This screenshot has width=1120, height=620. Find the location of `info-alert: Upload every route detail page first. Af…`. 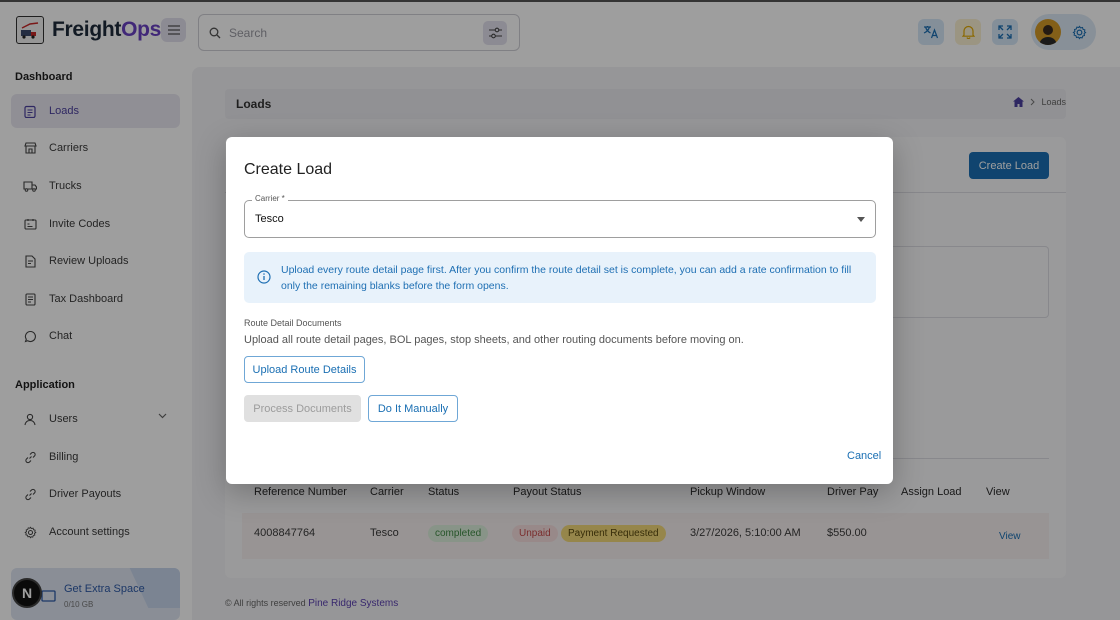

info-alert: Upload every route detail page first. Af… is located at coordinates (560, 277).